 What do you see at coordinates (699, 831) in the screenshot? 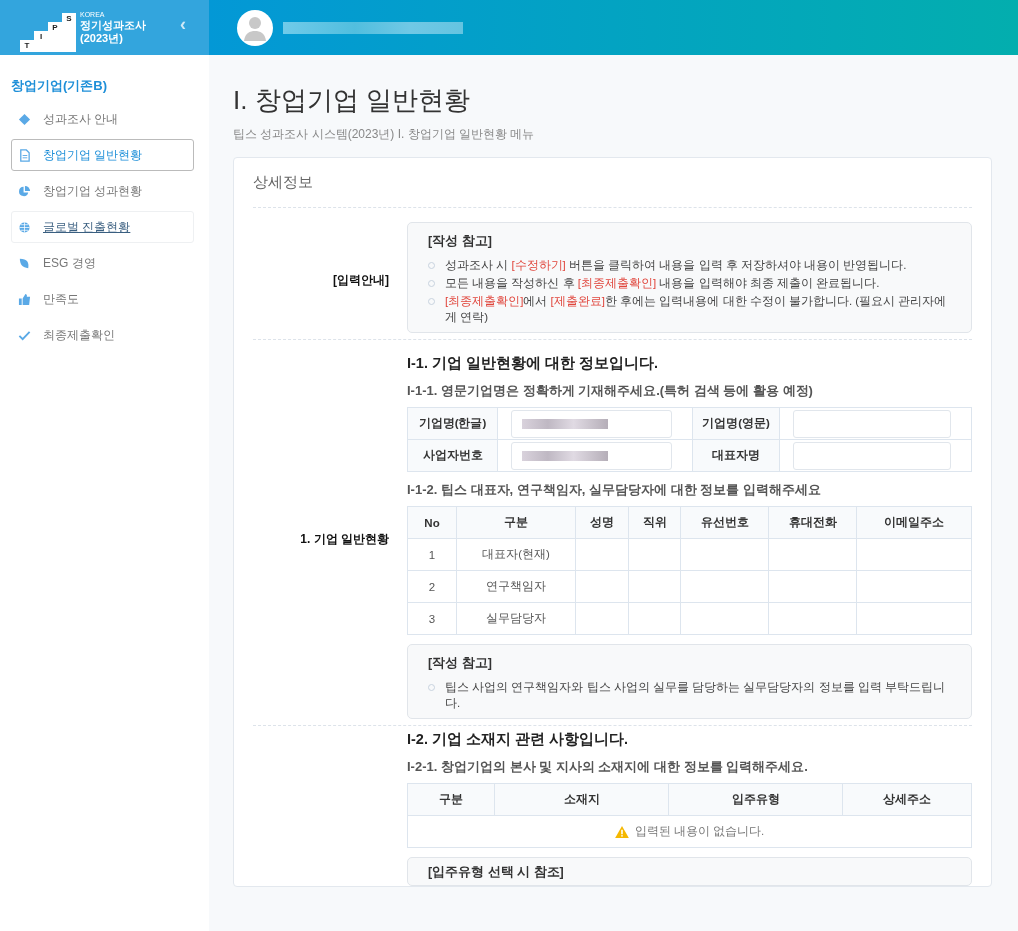
I see `empty-message: 입력된 내용이 없습니다.` at bounding box center [699, 831].